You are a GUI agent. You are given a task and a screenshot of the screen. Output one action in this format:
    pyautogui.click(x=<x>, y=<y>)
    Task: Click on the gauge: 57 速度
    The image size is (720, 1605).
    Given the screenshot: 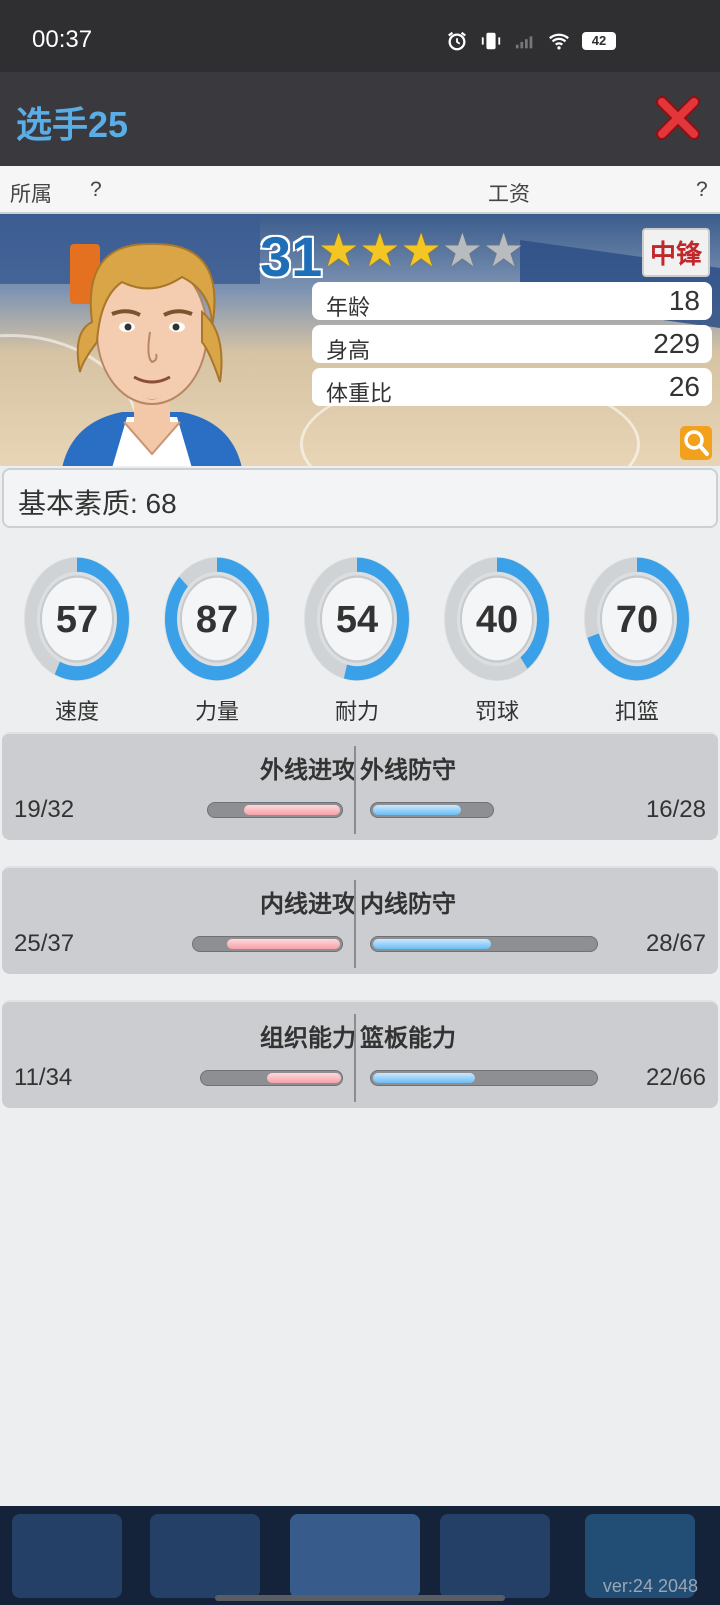 What is the action you would take?
    pyautogui.click(x=77, y=639)
    